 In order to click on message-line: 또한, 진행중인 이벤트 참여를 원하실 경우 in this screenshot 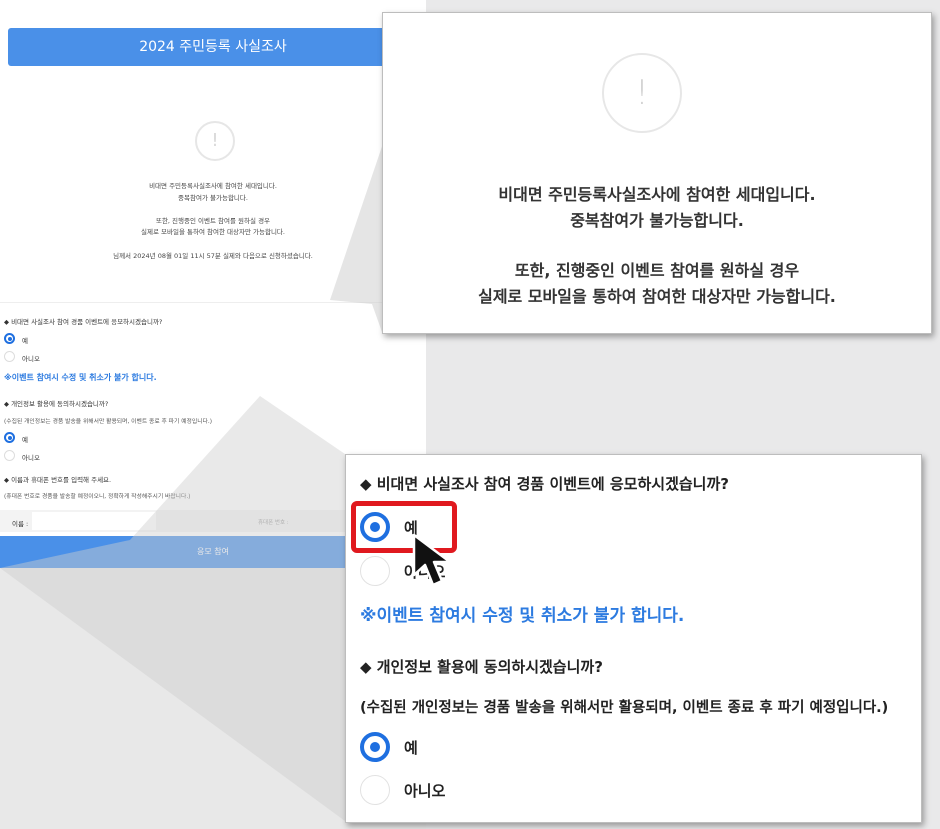, I will do `click(657, 270)`.